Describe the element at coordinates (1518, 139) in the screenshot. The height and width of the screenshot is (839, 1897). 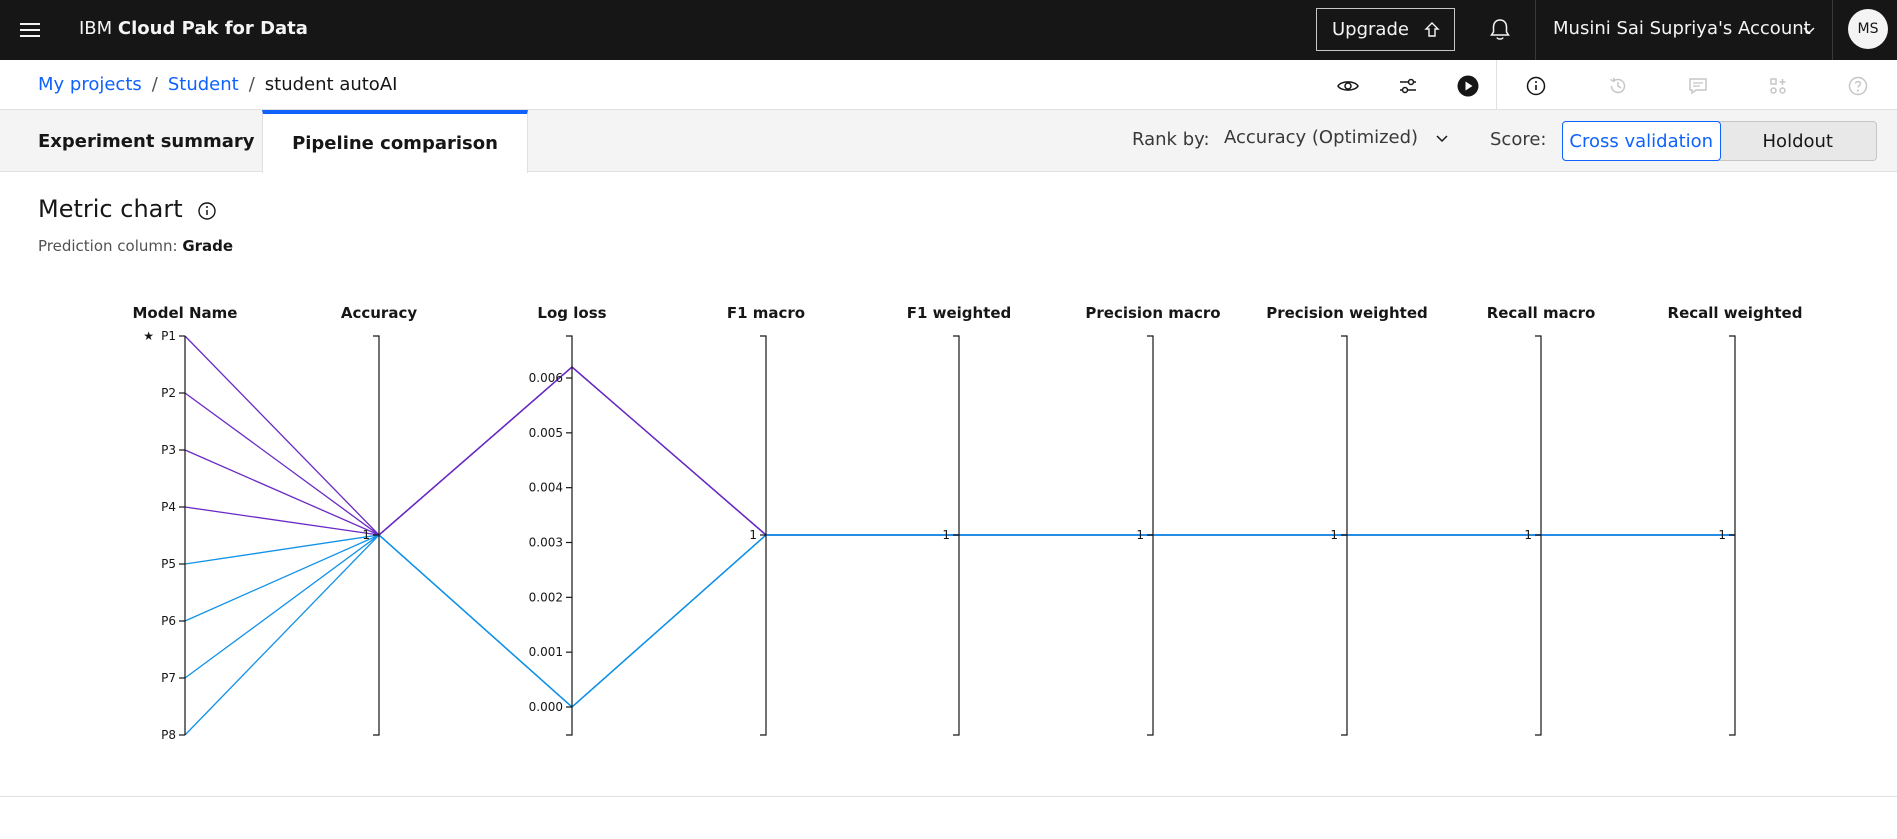
I see `score-label: Score:` at that location.